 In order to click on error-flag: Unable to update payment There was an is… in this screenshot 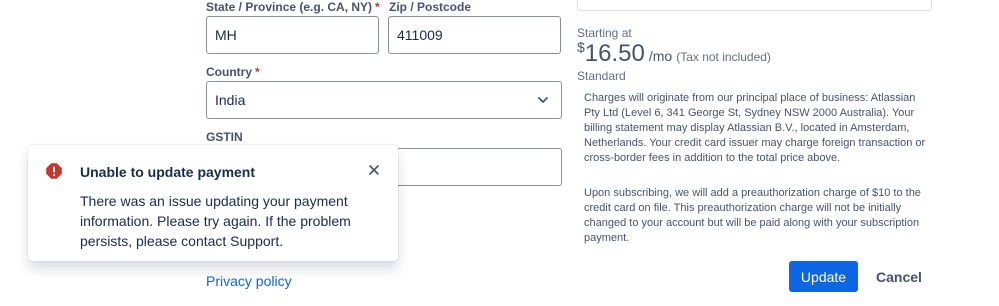, I will do `click(213, 203)`.